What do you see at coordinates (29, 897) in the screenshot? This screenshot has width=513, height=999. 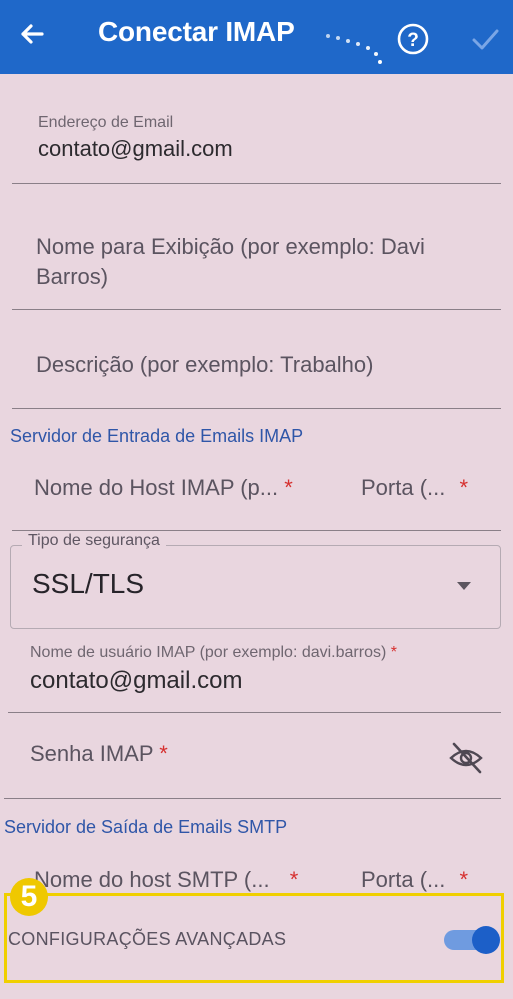 I see `step-badge: 5` at bounding box center [29, 897].